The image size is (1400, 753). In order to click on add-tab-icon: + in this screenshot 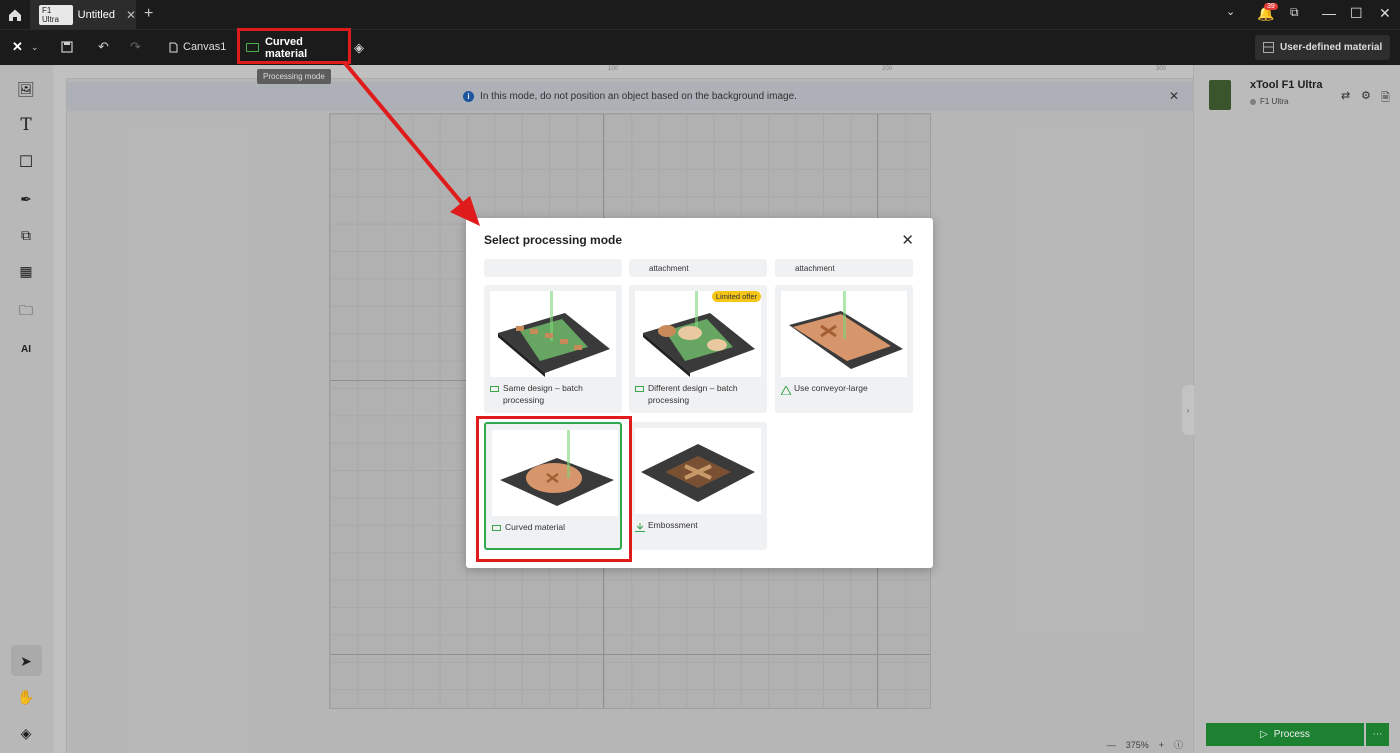, I will do `click(148, 14)`.